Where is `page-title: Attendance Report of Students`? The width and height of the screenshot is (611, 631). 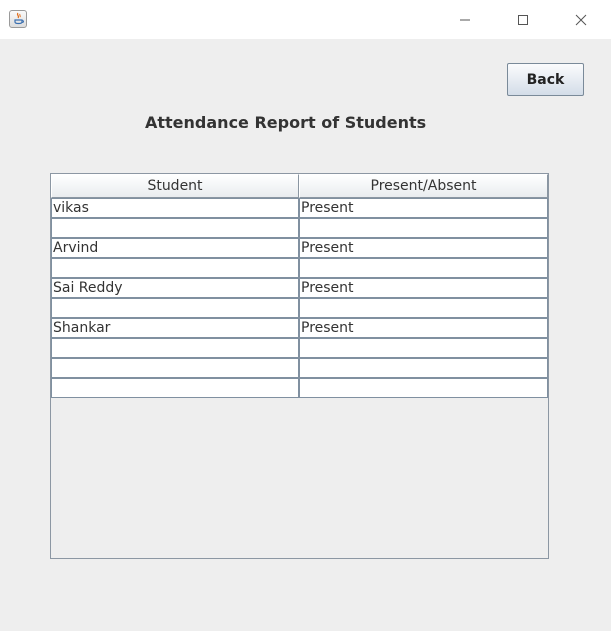 page-title: Attendance Report of Students is located at coordinates (286, 122).